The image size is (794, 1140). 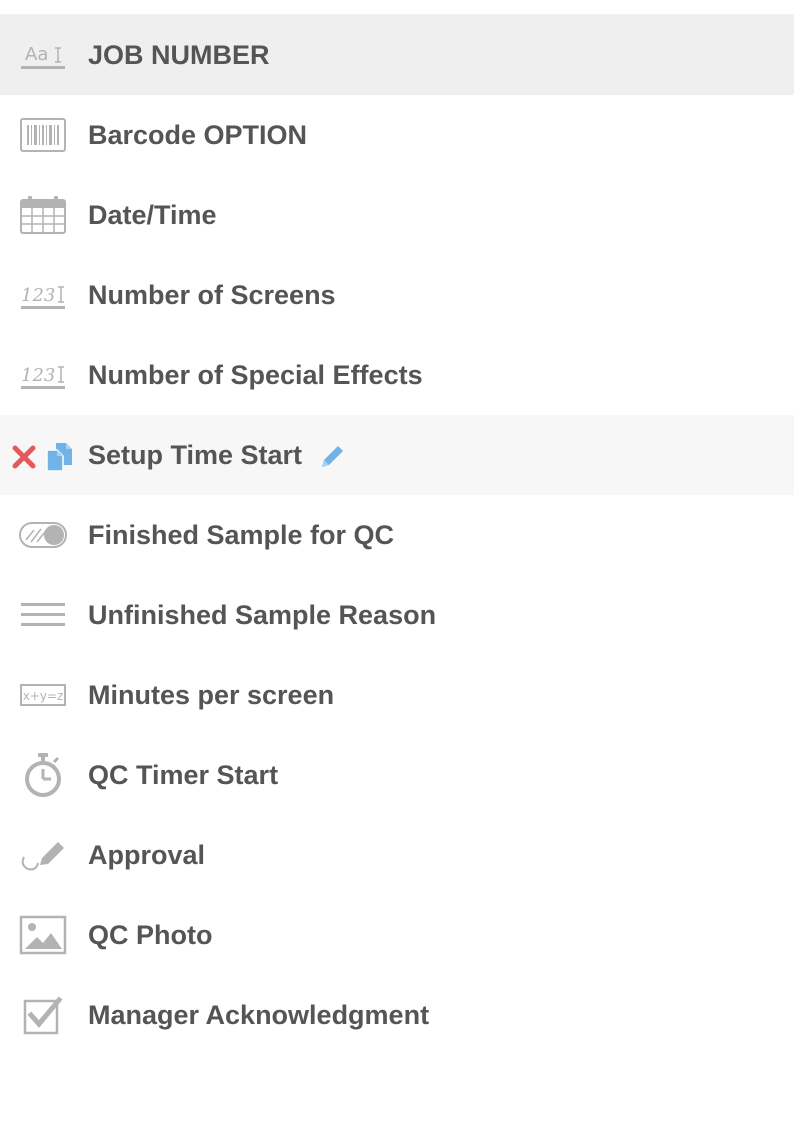 I want to click on svg-text: x+y=z, so click(x=43, y=696).